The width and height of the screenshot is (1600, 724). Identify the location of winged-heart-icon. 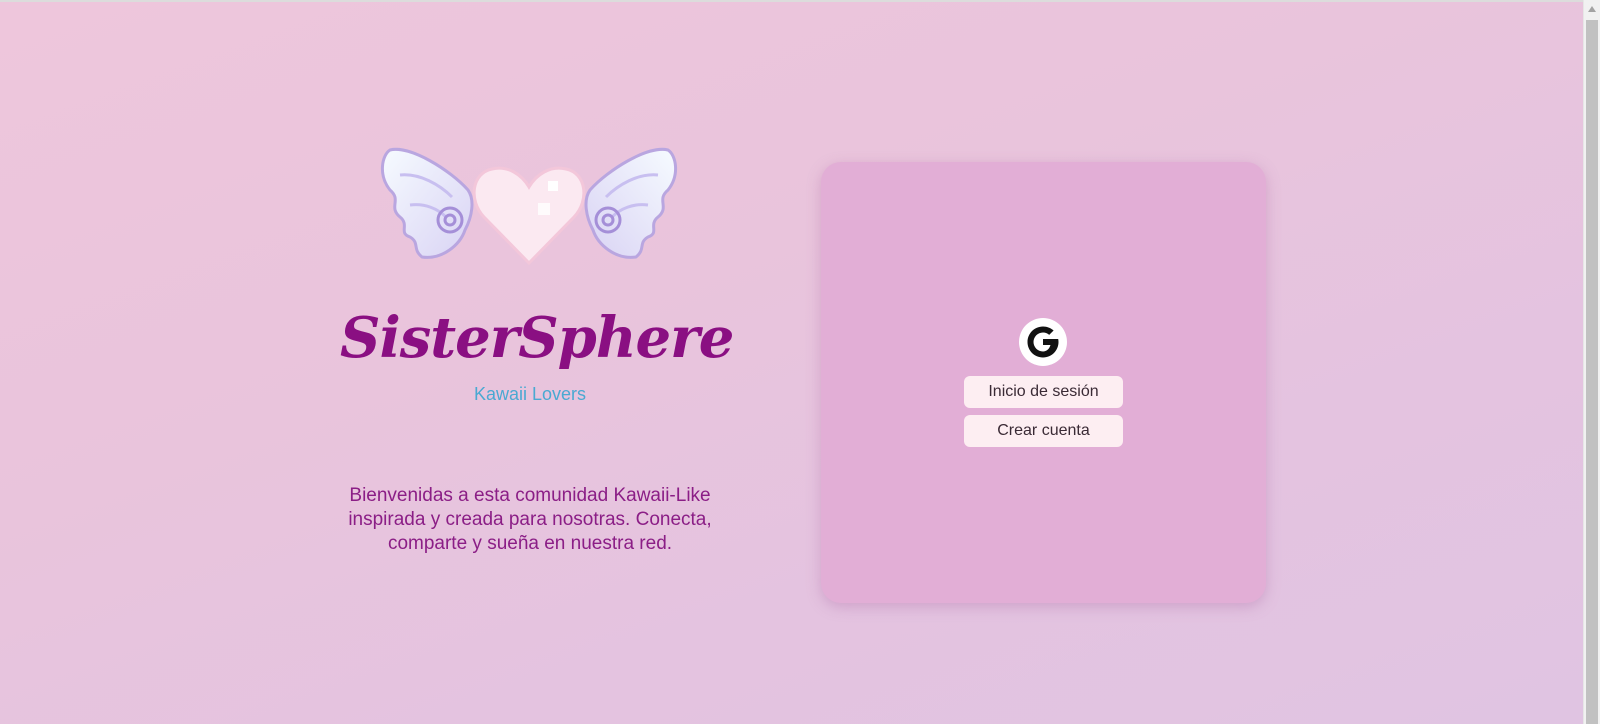
(530, 207).